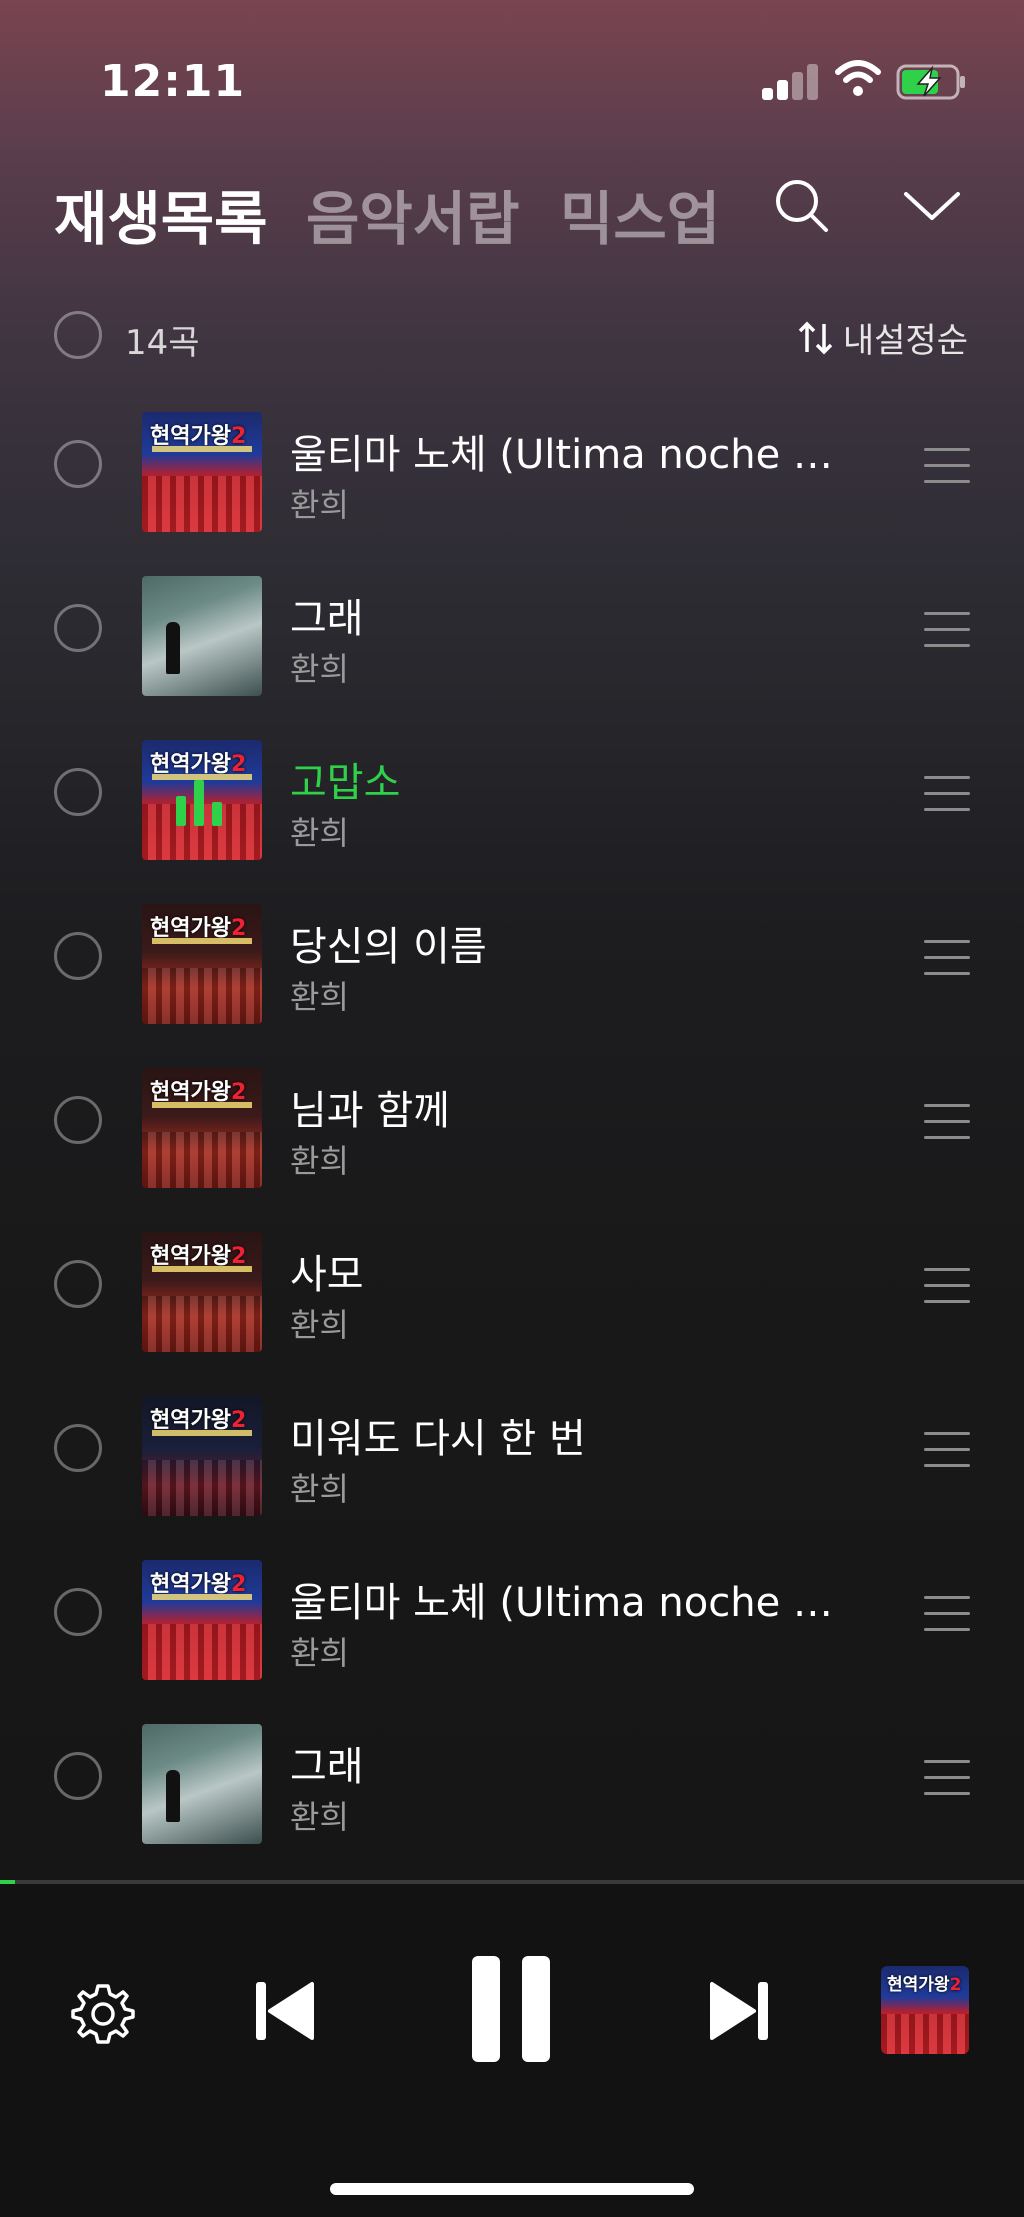  Describe the element at coordinates (802, 206) in the screenshot. I see `search-icon` at that location.